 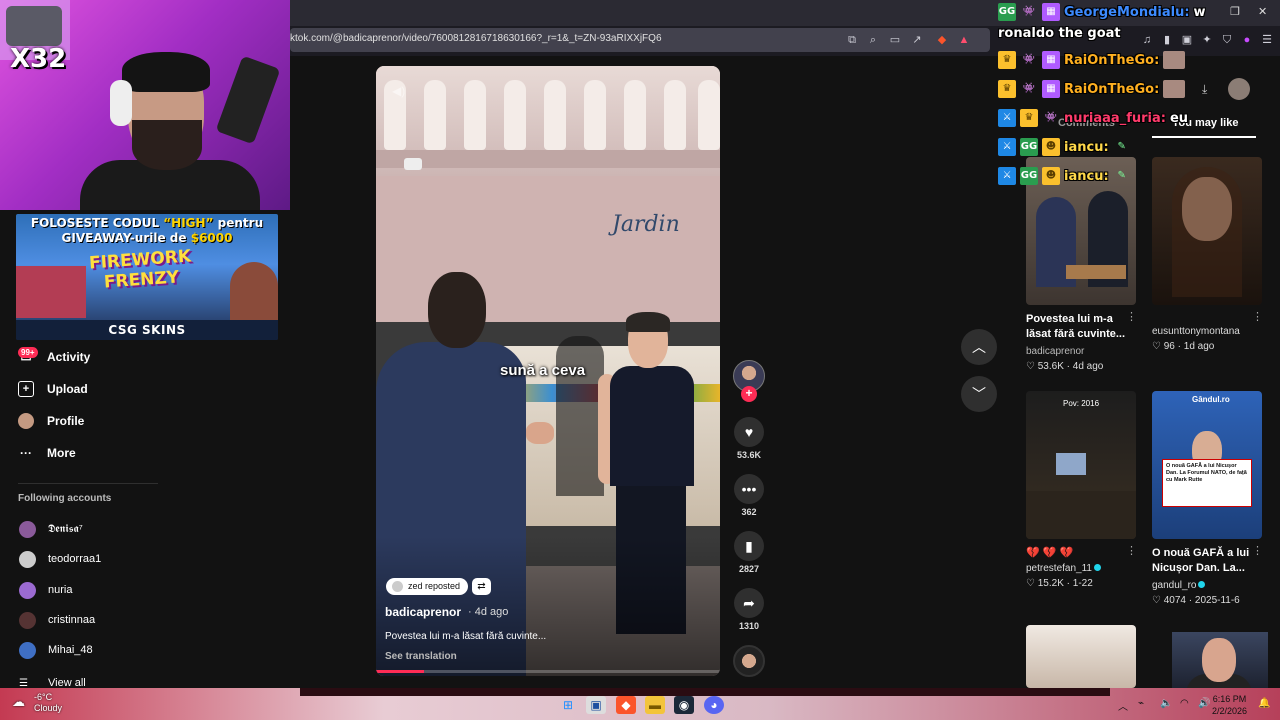 What do you see at coordinates (1179, 585) in the screenshot?
I see `card-username: gandul_ro` at bounding box center [1179, 585].